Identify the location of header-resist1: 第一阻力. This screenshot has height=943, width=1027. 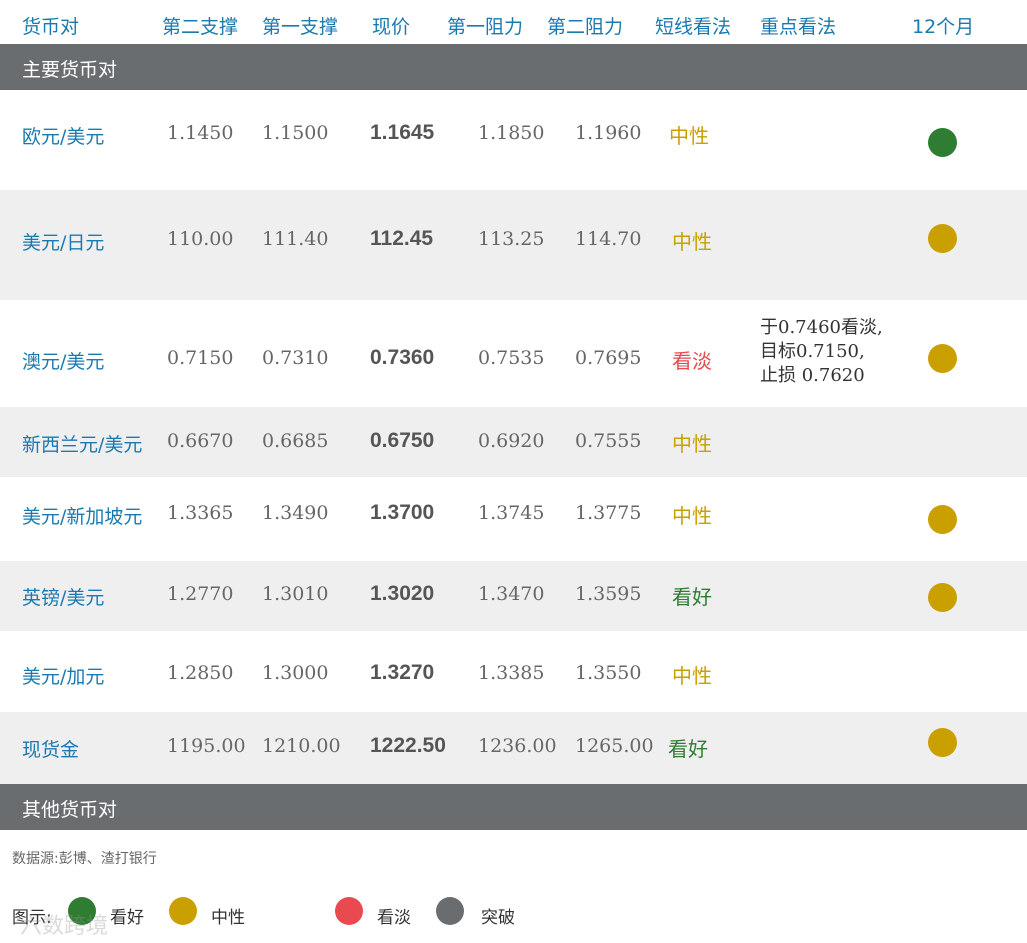
(485, 27).